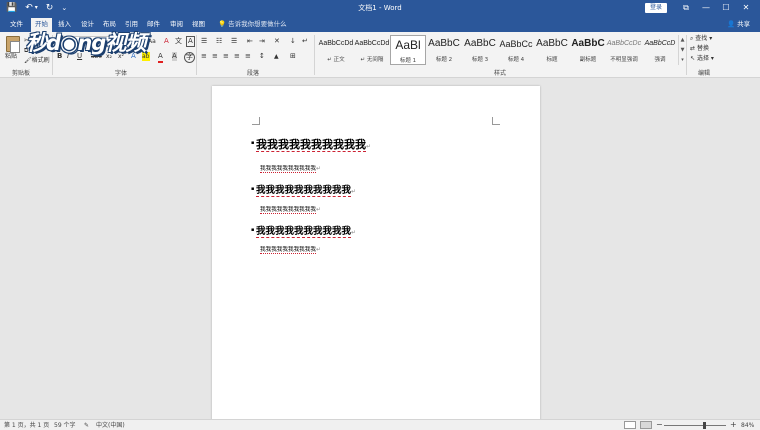 The width and height of the screenshot is (760, 430). What do you see at coordinates (336, 60) in the screenshot?
I see `style-name: ↵ 正文` at bounding box center [336, 60].